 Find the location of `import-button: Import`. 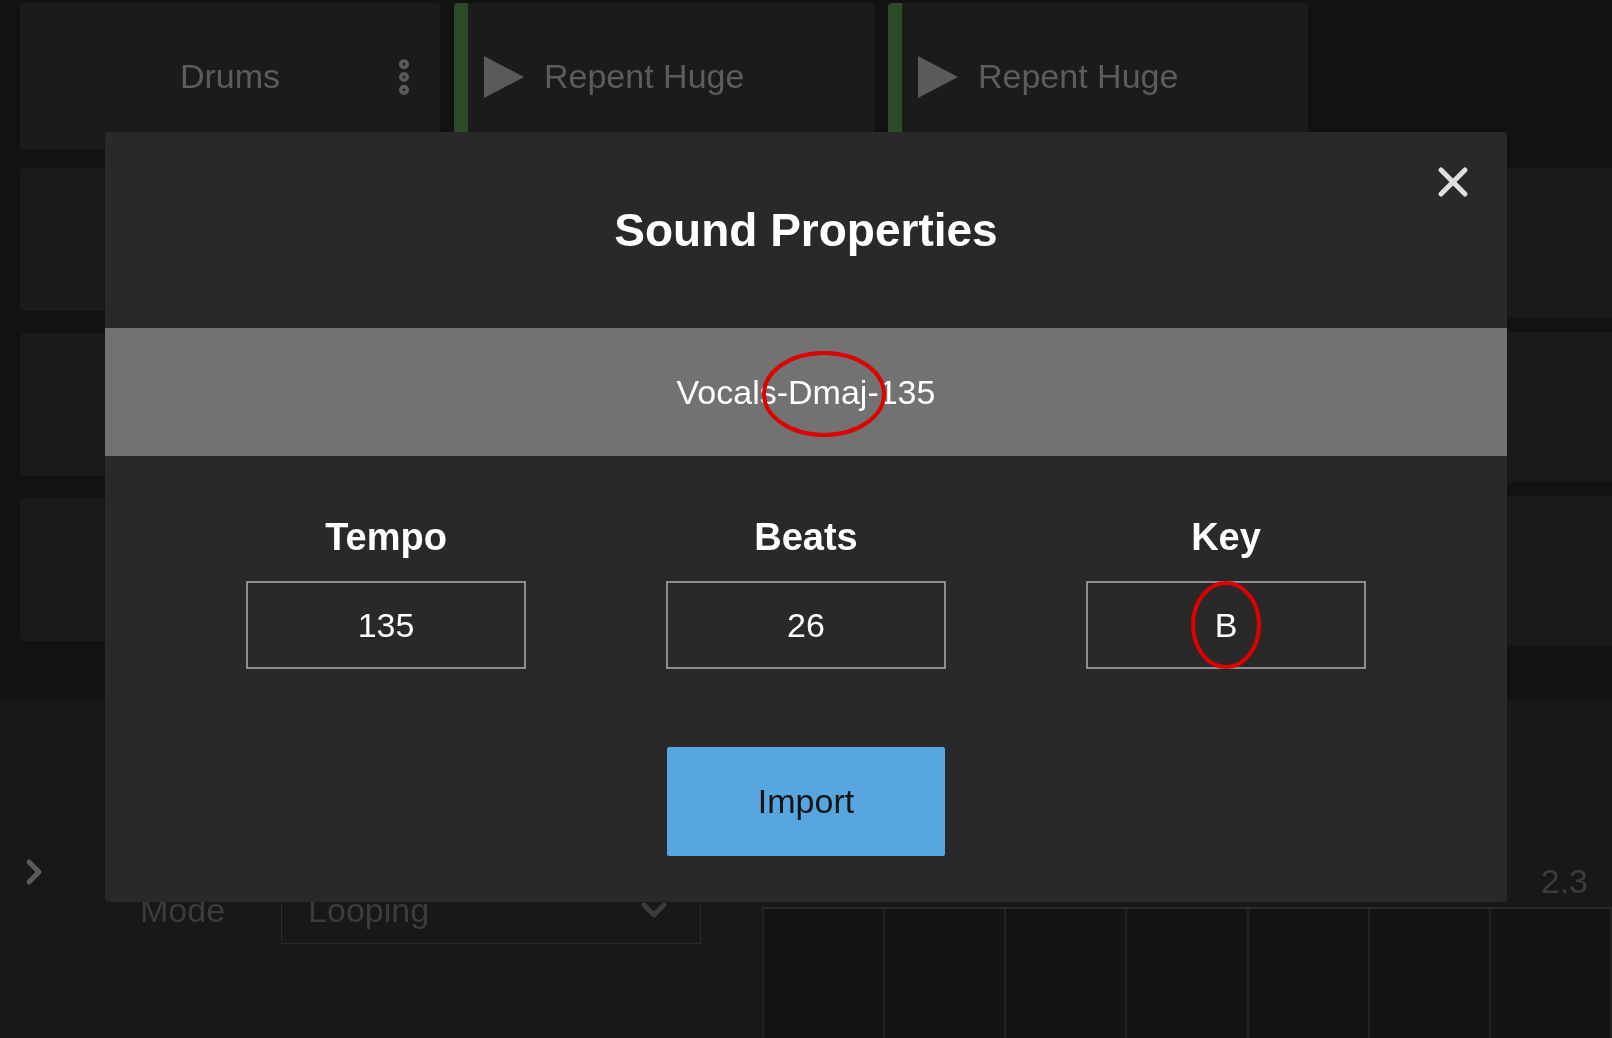

import-button: Import is located at coordinates (806, 801).